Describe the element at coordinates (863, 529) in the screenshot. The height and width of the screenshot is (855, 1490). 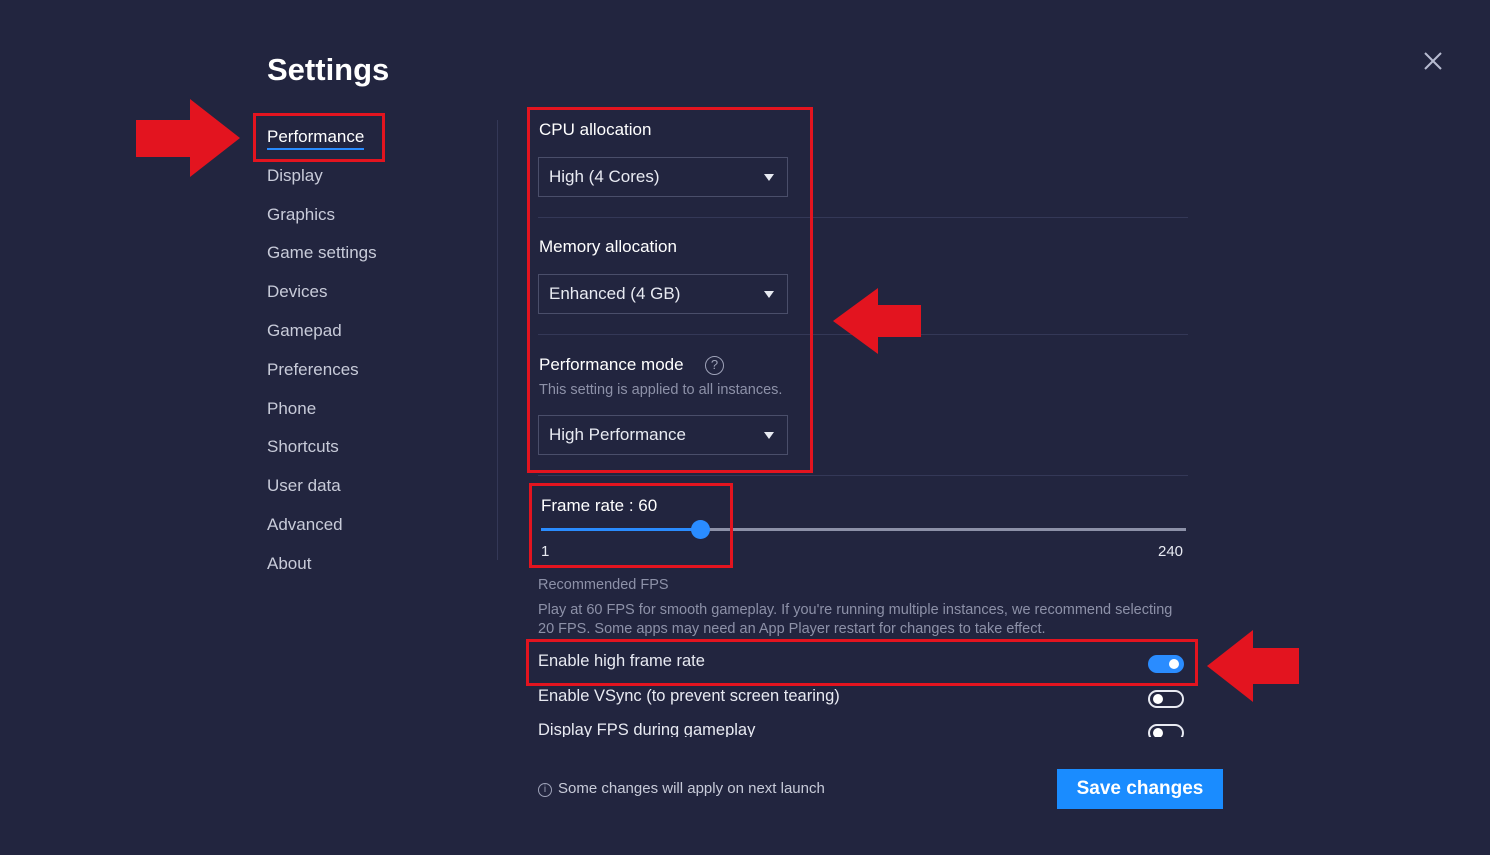
I see `frame-rate-slider` at that location.